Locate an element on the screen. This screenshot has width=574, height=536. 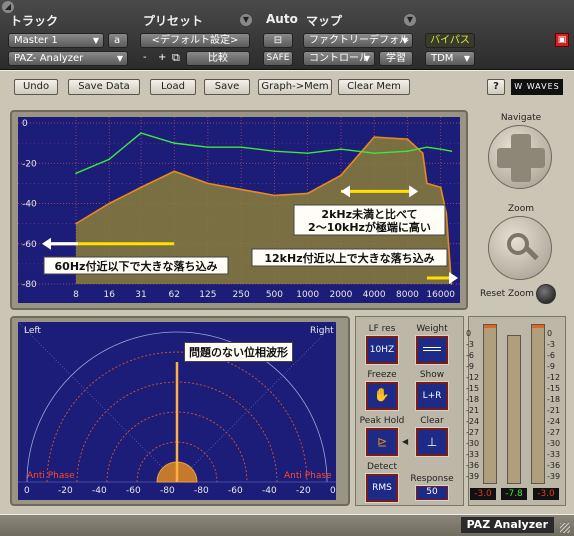
weight-flat-icon is located at coordinates (432, 349).